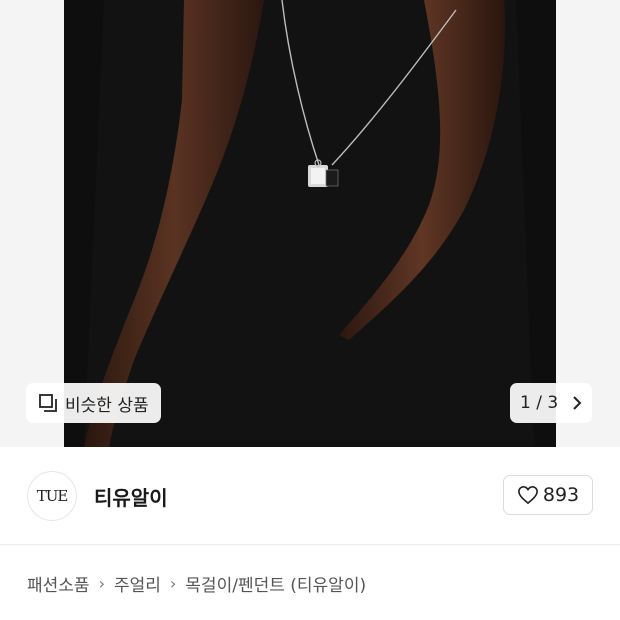 This screenshot has width=620, height=620. I want to click on breadcrumb: 패션소품 › 주얼리 › 목걸이/펜던트 (티유알이), so click(196, 583).